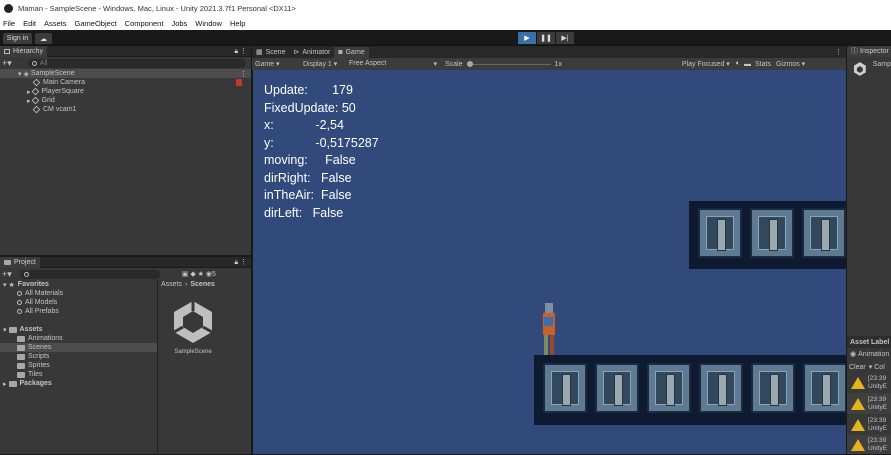 The image size is (891, 455). Describe the element at coordinates (527, 38) in the screenshot. I see `play-button: ▶` at that location.